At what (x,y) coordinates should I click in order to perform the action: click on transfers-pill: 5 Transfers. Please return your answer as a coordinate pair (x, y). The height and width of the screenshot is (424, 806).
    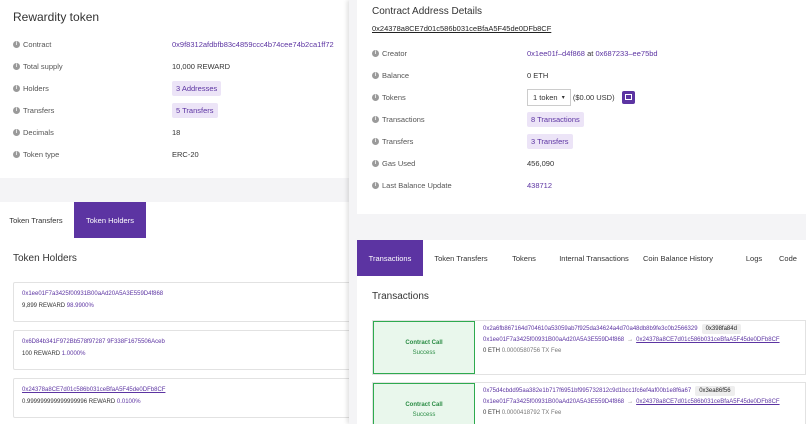
    Looking at the image, I should click on (195, 110).